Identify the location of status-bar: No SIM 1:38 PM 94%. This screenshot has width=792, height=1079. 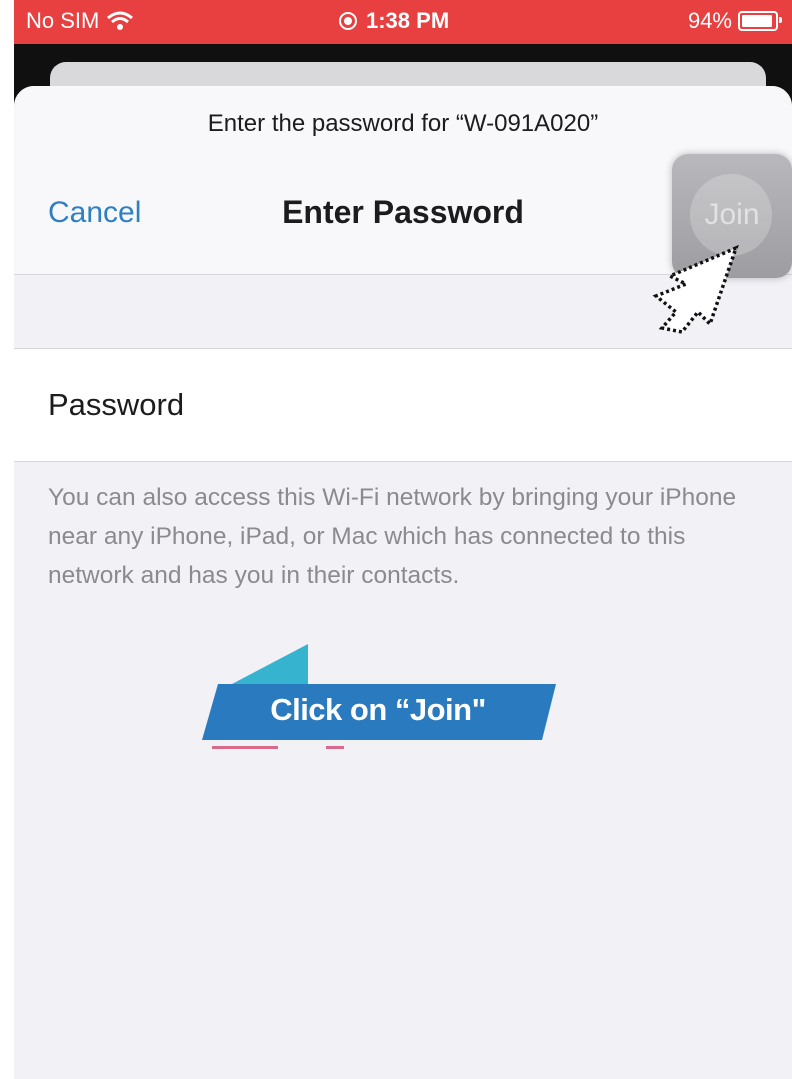
(403, 22).